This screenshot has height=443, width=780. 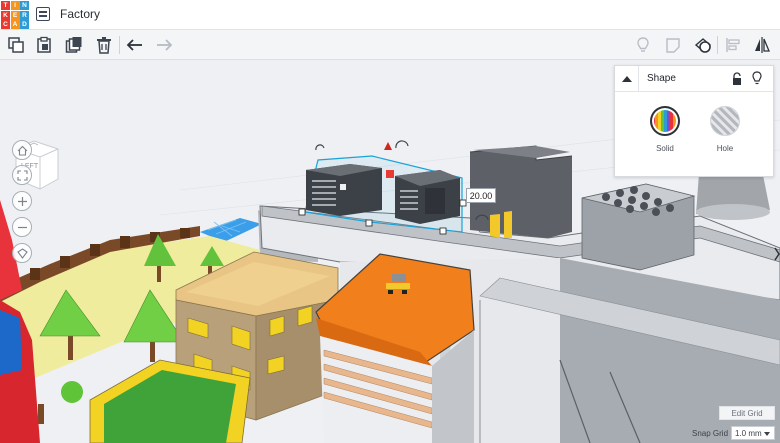 I want to click on solid-option: Solid, so click(x=665, y=129).